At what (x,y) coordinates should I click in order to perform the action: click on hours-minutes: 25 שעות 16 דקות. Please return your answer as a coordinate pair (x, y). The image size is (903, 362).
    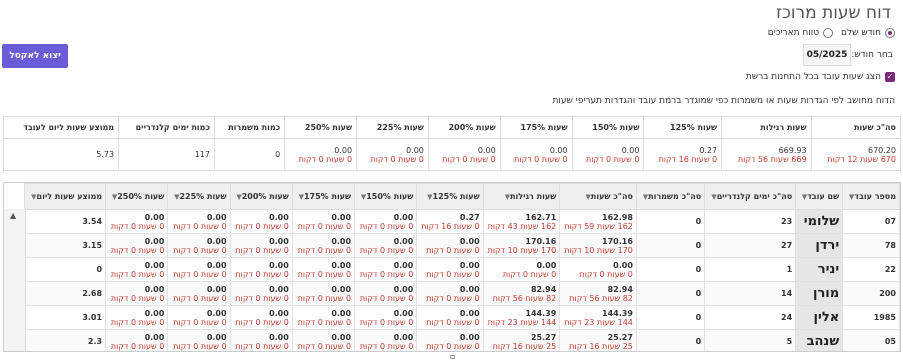
    Looking at the image, I should click on (524, 346).